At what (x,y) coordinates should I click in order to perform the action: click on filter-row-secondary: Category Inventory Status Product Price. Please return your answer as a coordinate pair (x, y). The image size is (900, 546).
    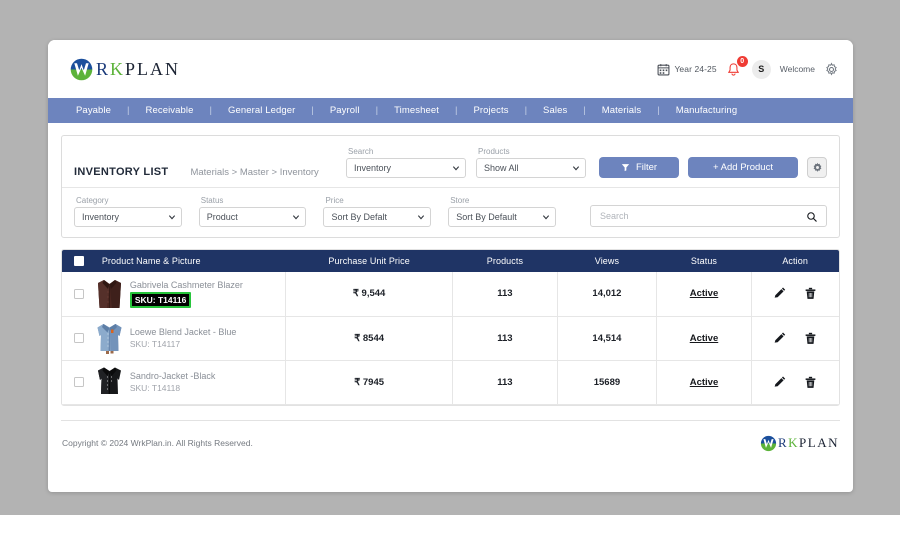
    Looking at the image, I should click on (450, 212).